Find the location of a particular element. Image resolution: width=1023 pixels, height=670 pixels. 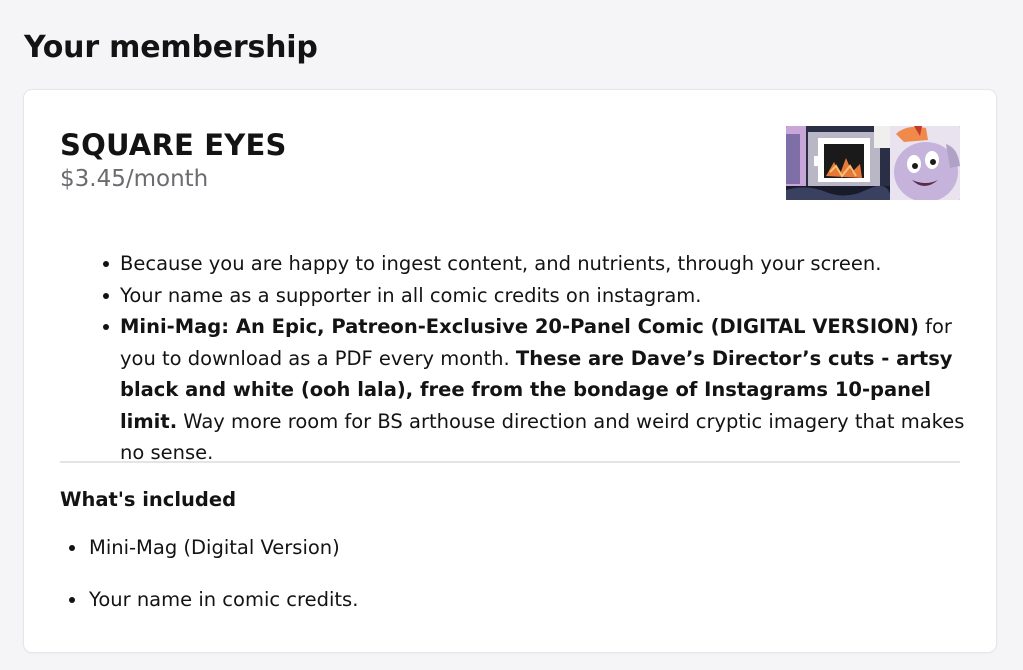

tier-name: SQUARE EYES is located at coordinates (173, 145).